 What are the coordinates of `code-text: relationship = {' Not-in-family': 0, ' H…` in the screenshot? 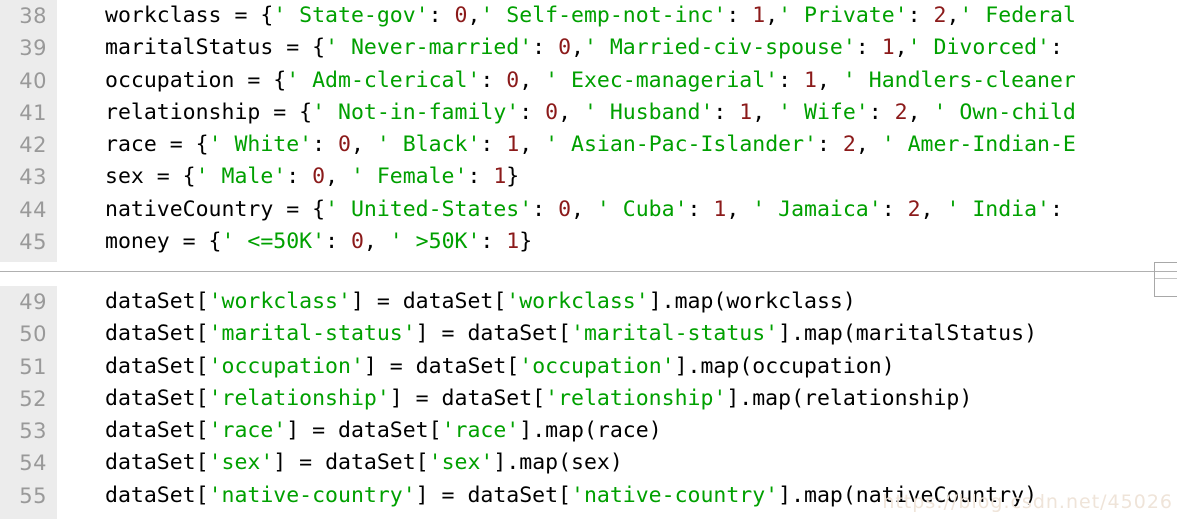 It's located at (590, 113).